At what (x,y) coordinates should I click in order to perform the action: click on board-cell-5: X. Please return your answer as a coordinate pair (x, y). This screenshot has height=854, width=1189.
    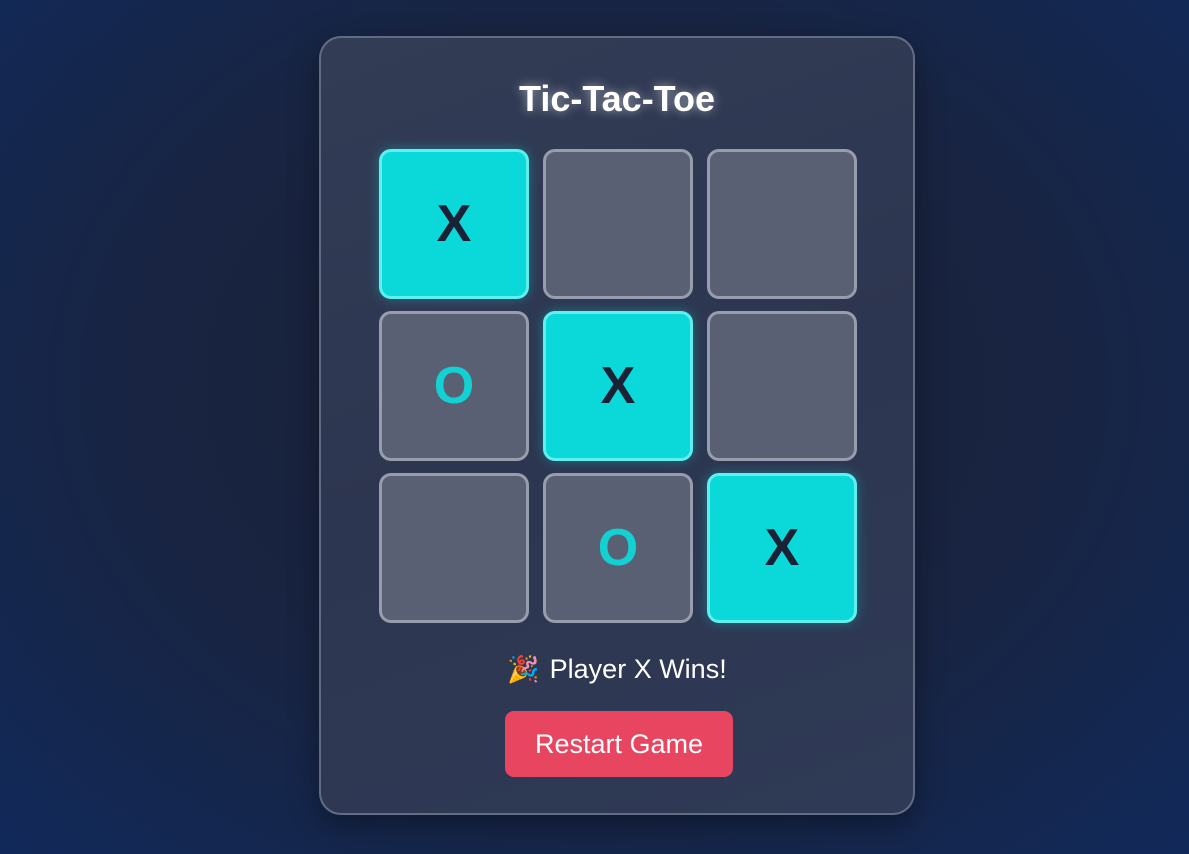
    Looking at the image, I should click on (618, 386).